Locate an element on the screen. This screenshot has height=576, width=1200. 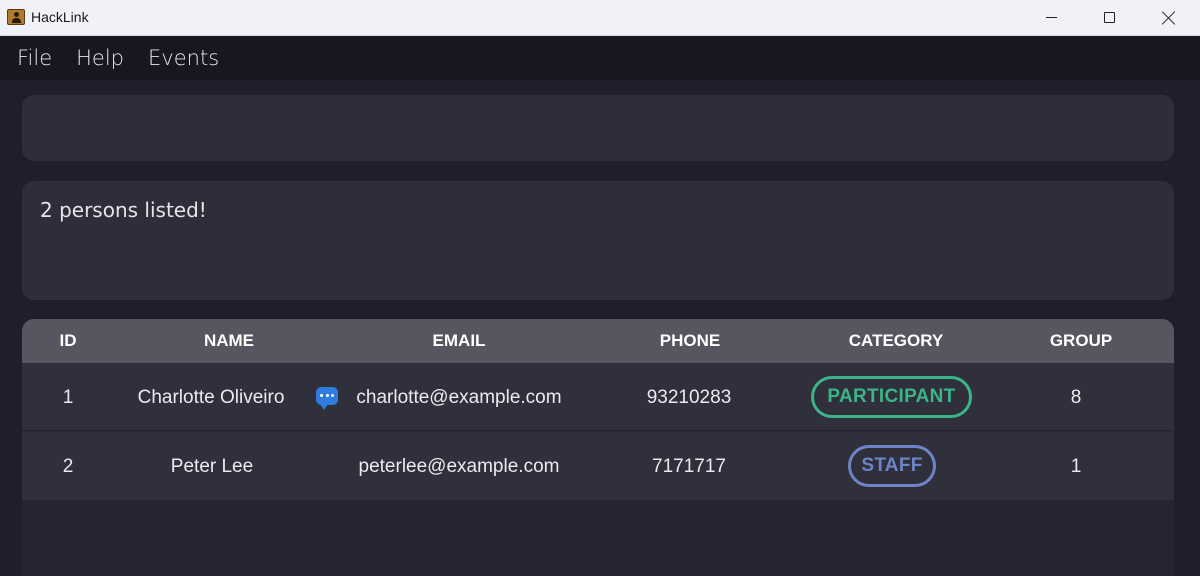
menu-file: File is located at coordinates (34, 58).